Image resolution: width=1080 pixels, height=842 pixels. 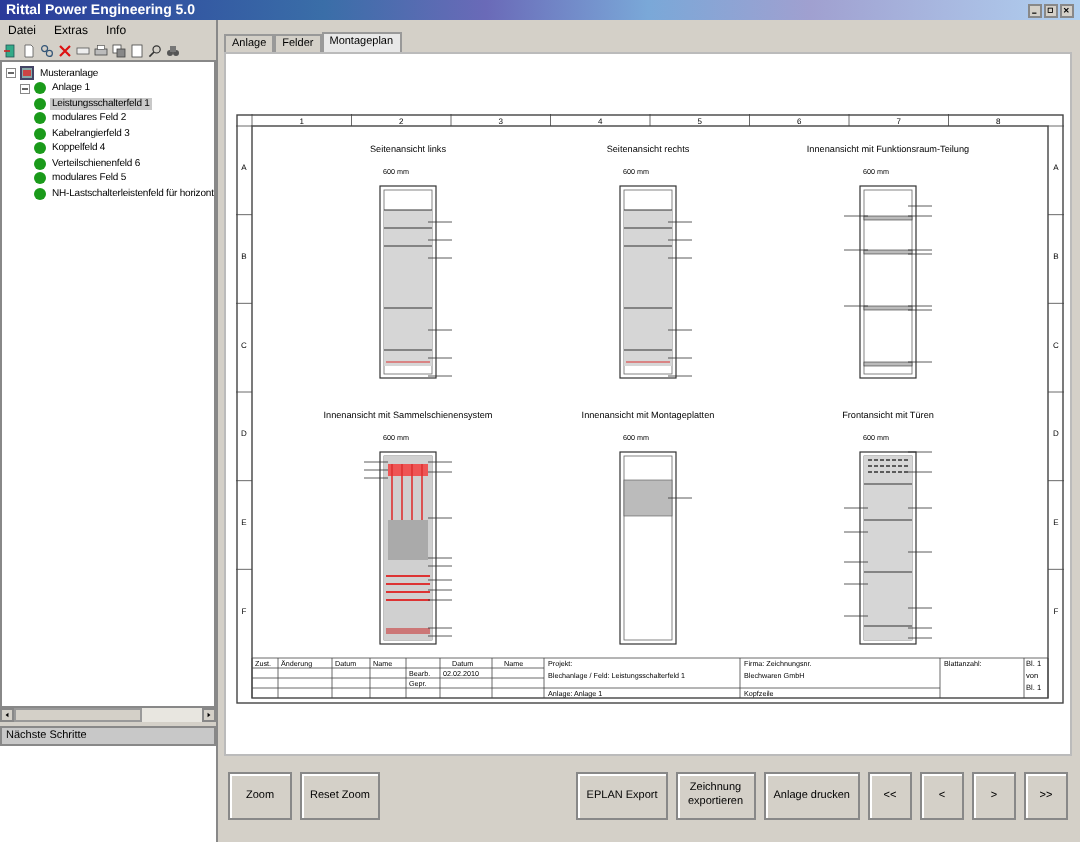 What do you see at coordinates (173, 51) in the screenshot?
I see `binoculars-icon` at bounding box center [173, 51].